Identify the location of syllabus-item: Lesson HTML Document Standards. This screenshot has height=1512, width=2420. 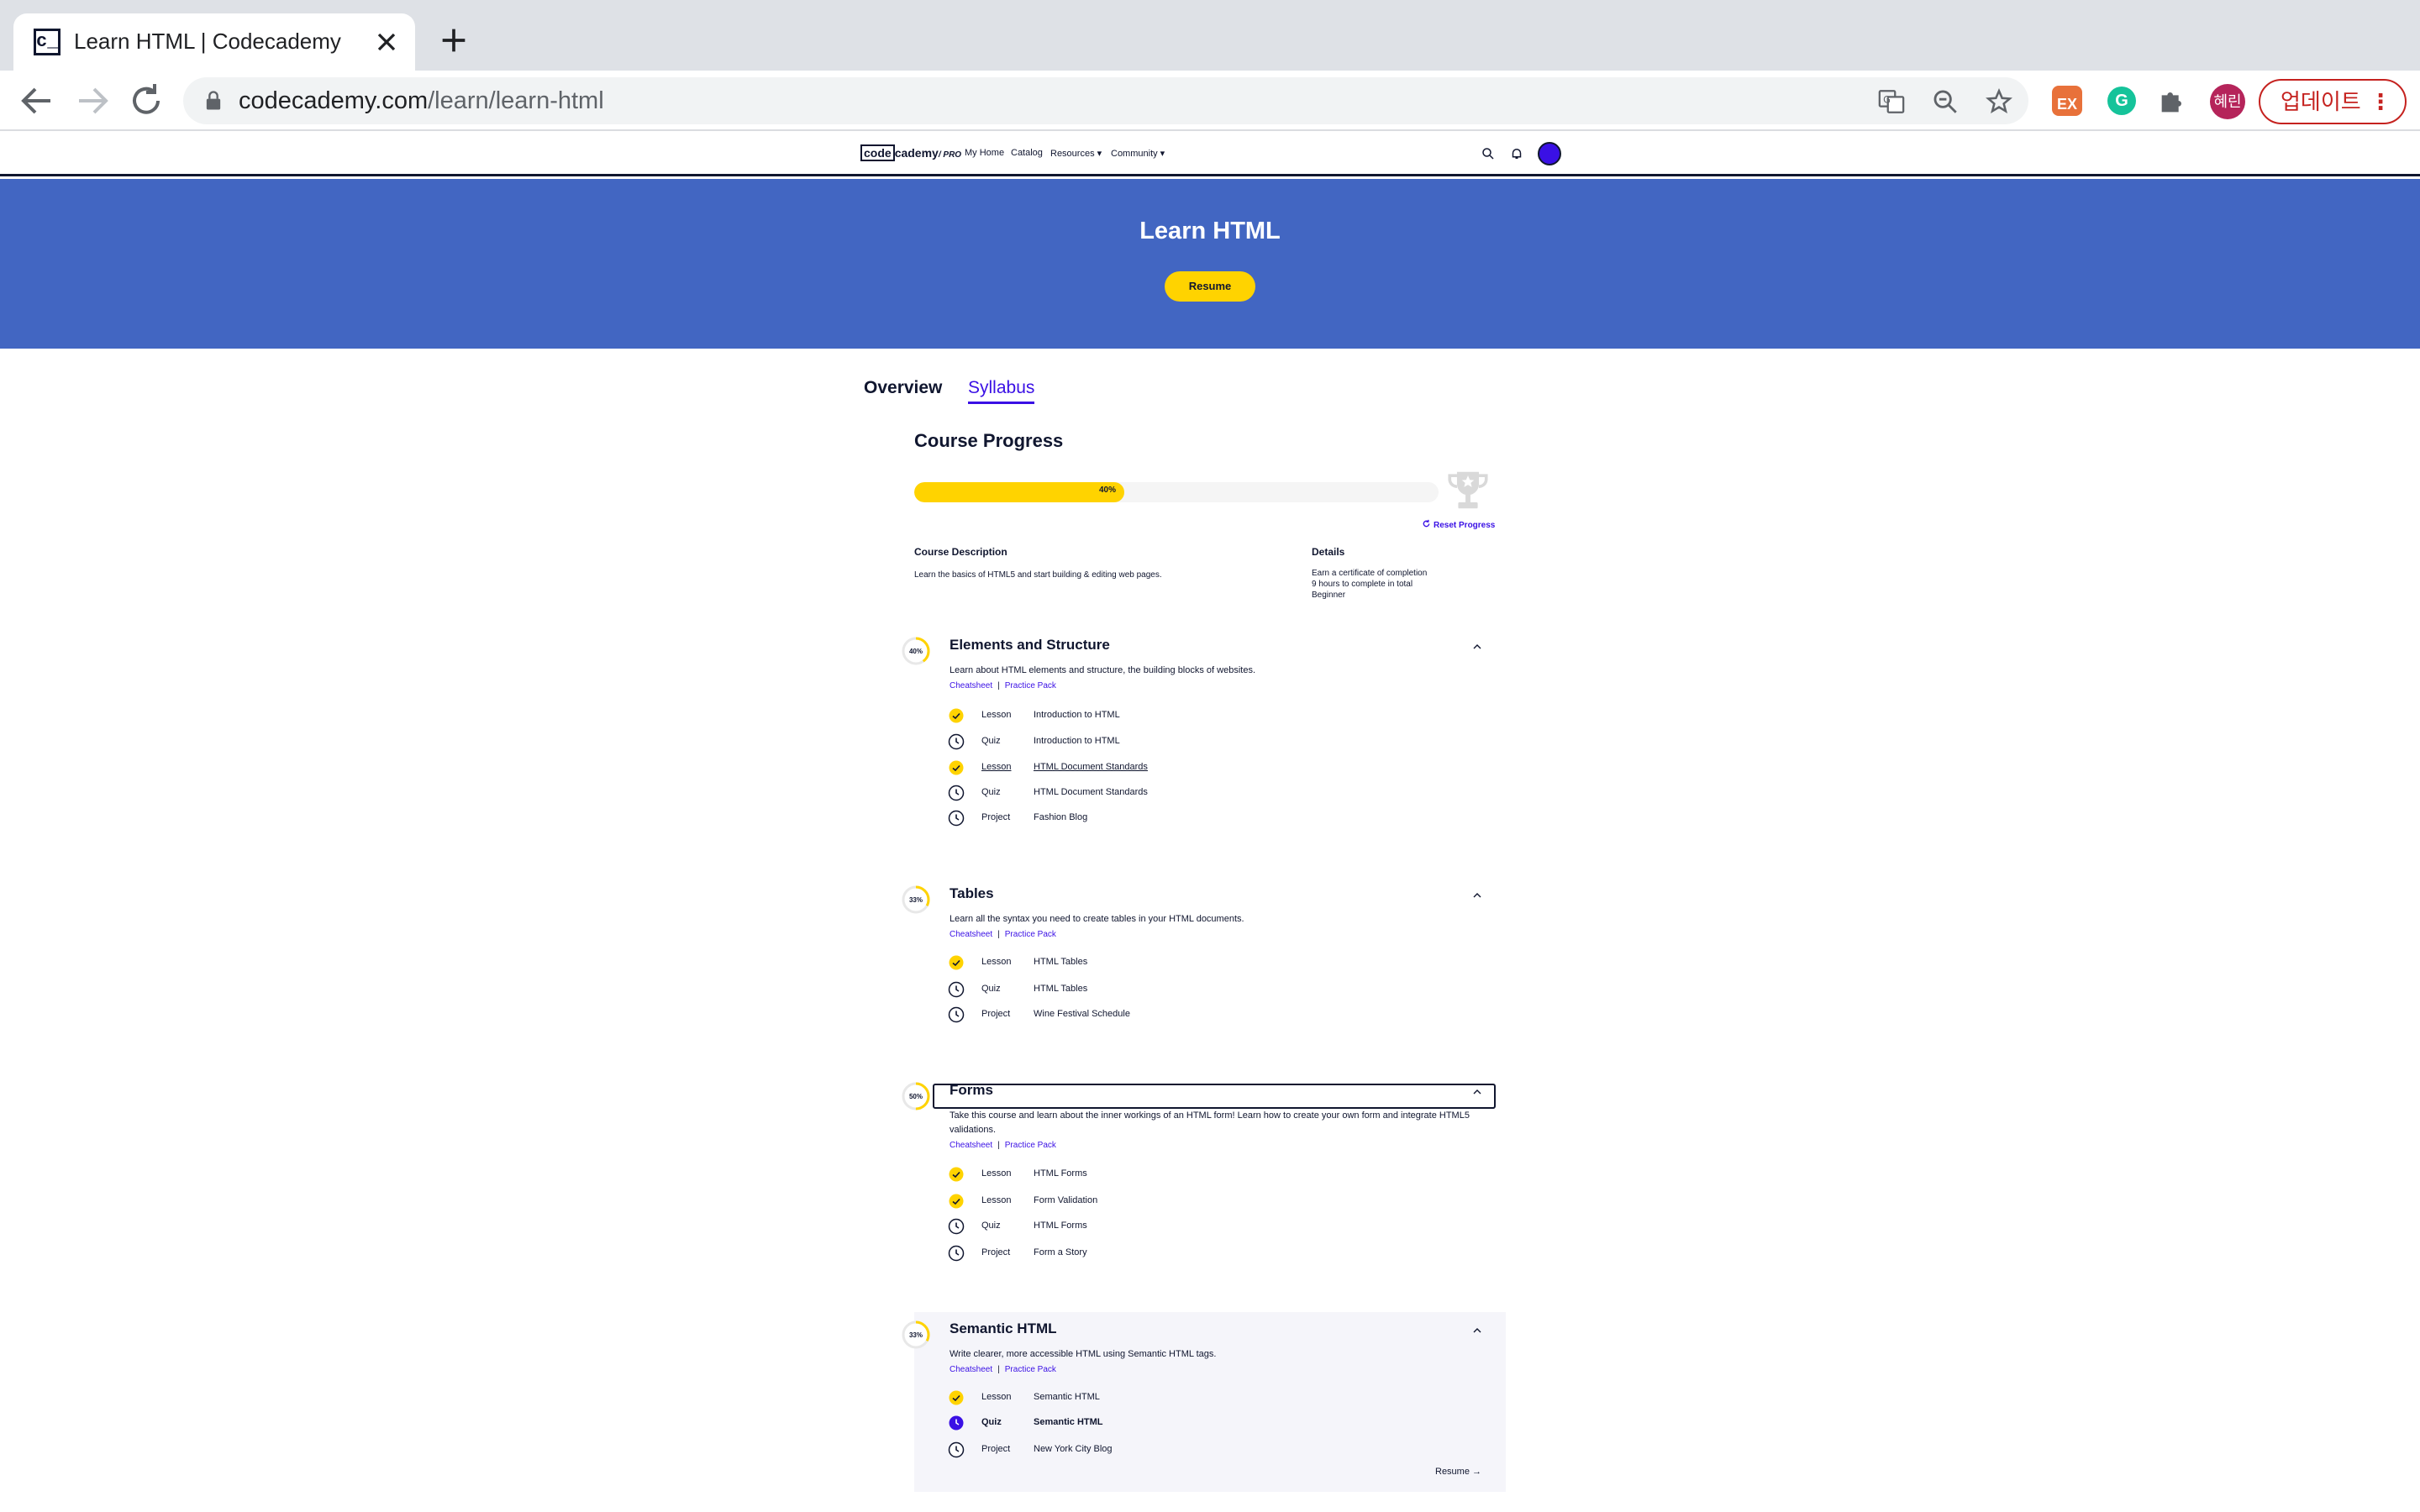
(1158, 768).